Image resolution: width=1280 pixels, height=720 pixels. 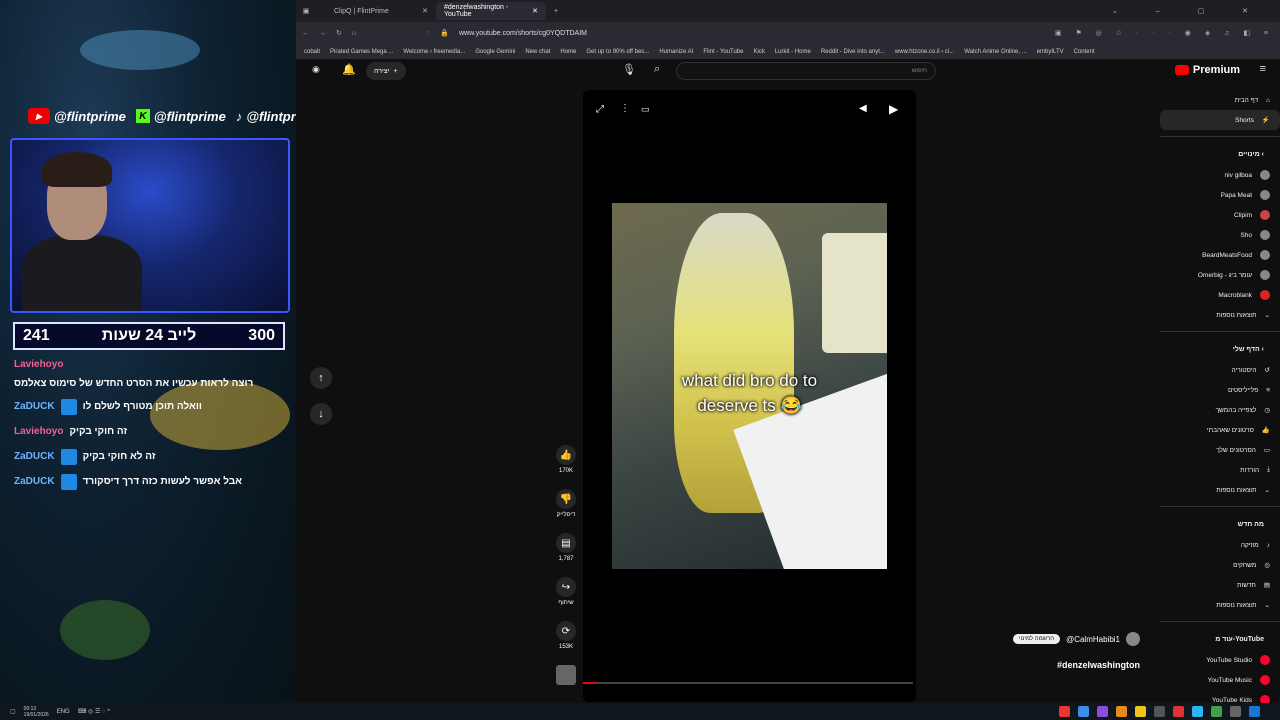 What do you see at coordinates (1220, 490) in the screenshot?
I see `show-more-you: תוצאות נוספות ⌄` at bounding box center [1220, 490].